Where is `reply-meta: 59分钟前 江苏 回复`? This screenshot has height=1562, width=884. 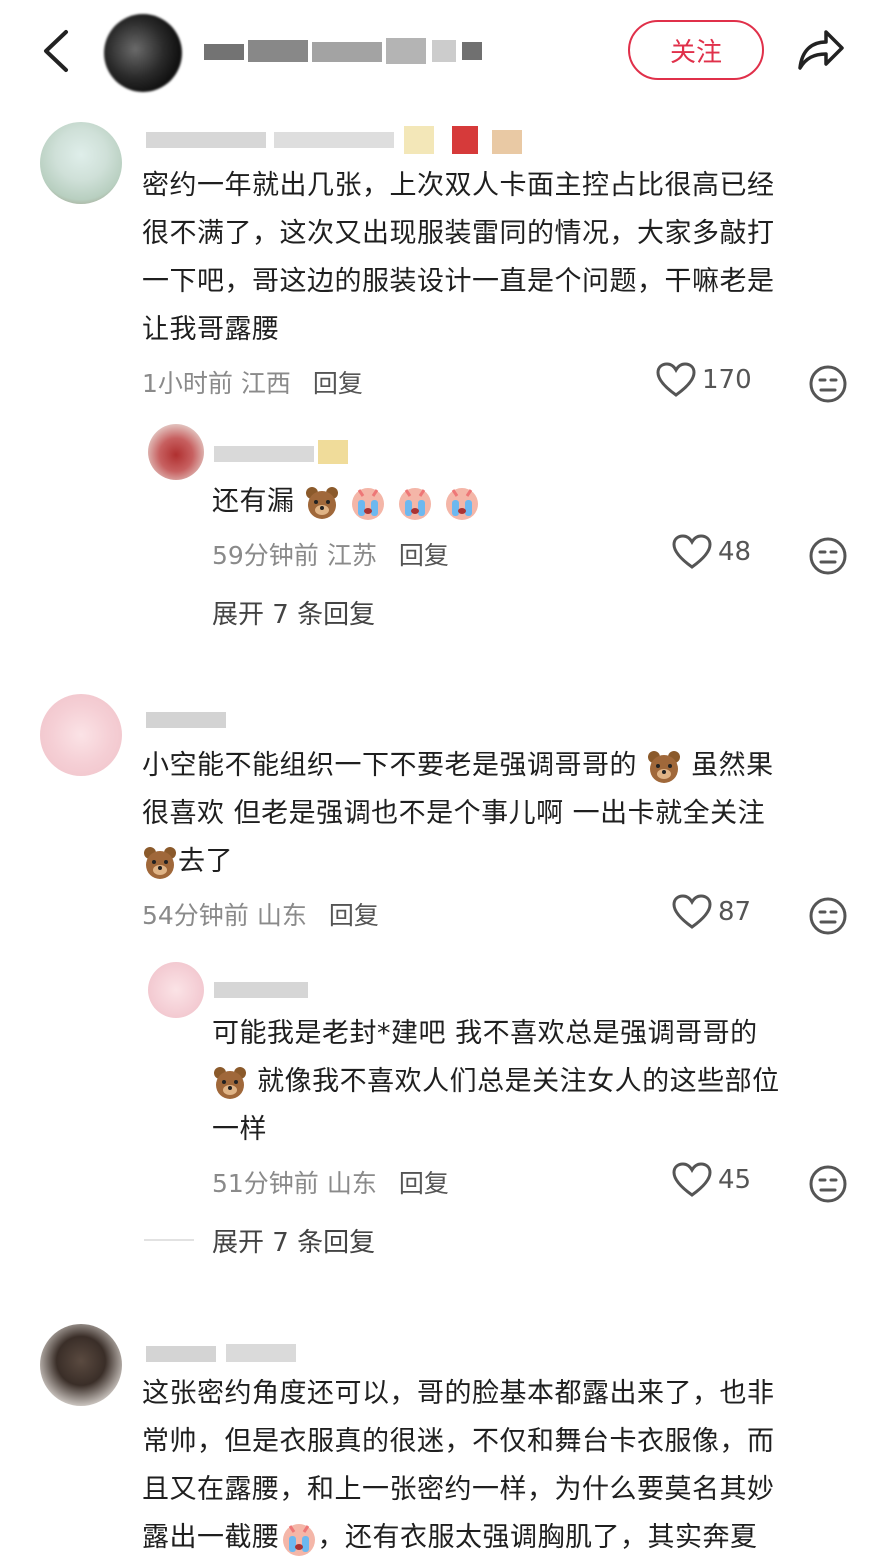
reply-meta: 59分钟前 江苏 回复 is located at coordinates (330, 554).